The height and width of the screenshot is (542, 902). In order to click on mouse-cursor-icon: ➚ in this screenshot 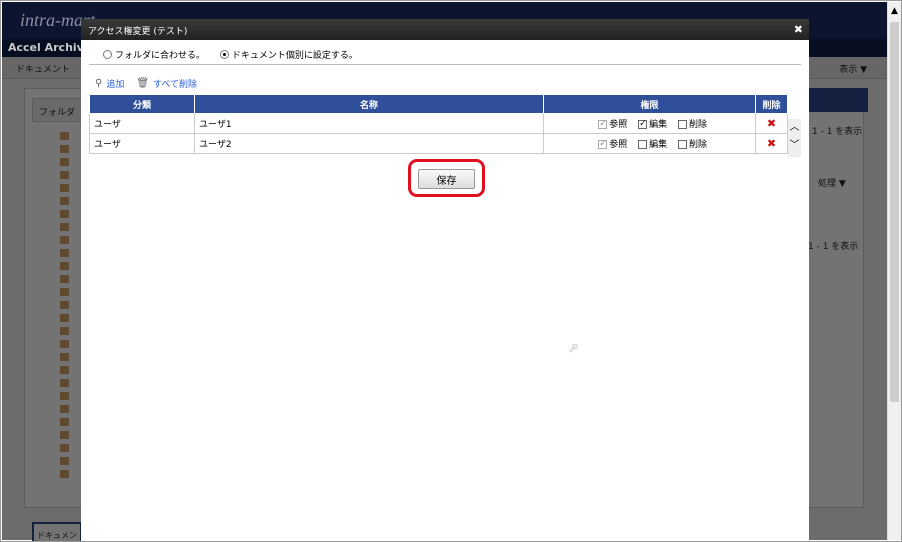, I will do `click(573, 348)`.